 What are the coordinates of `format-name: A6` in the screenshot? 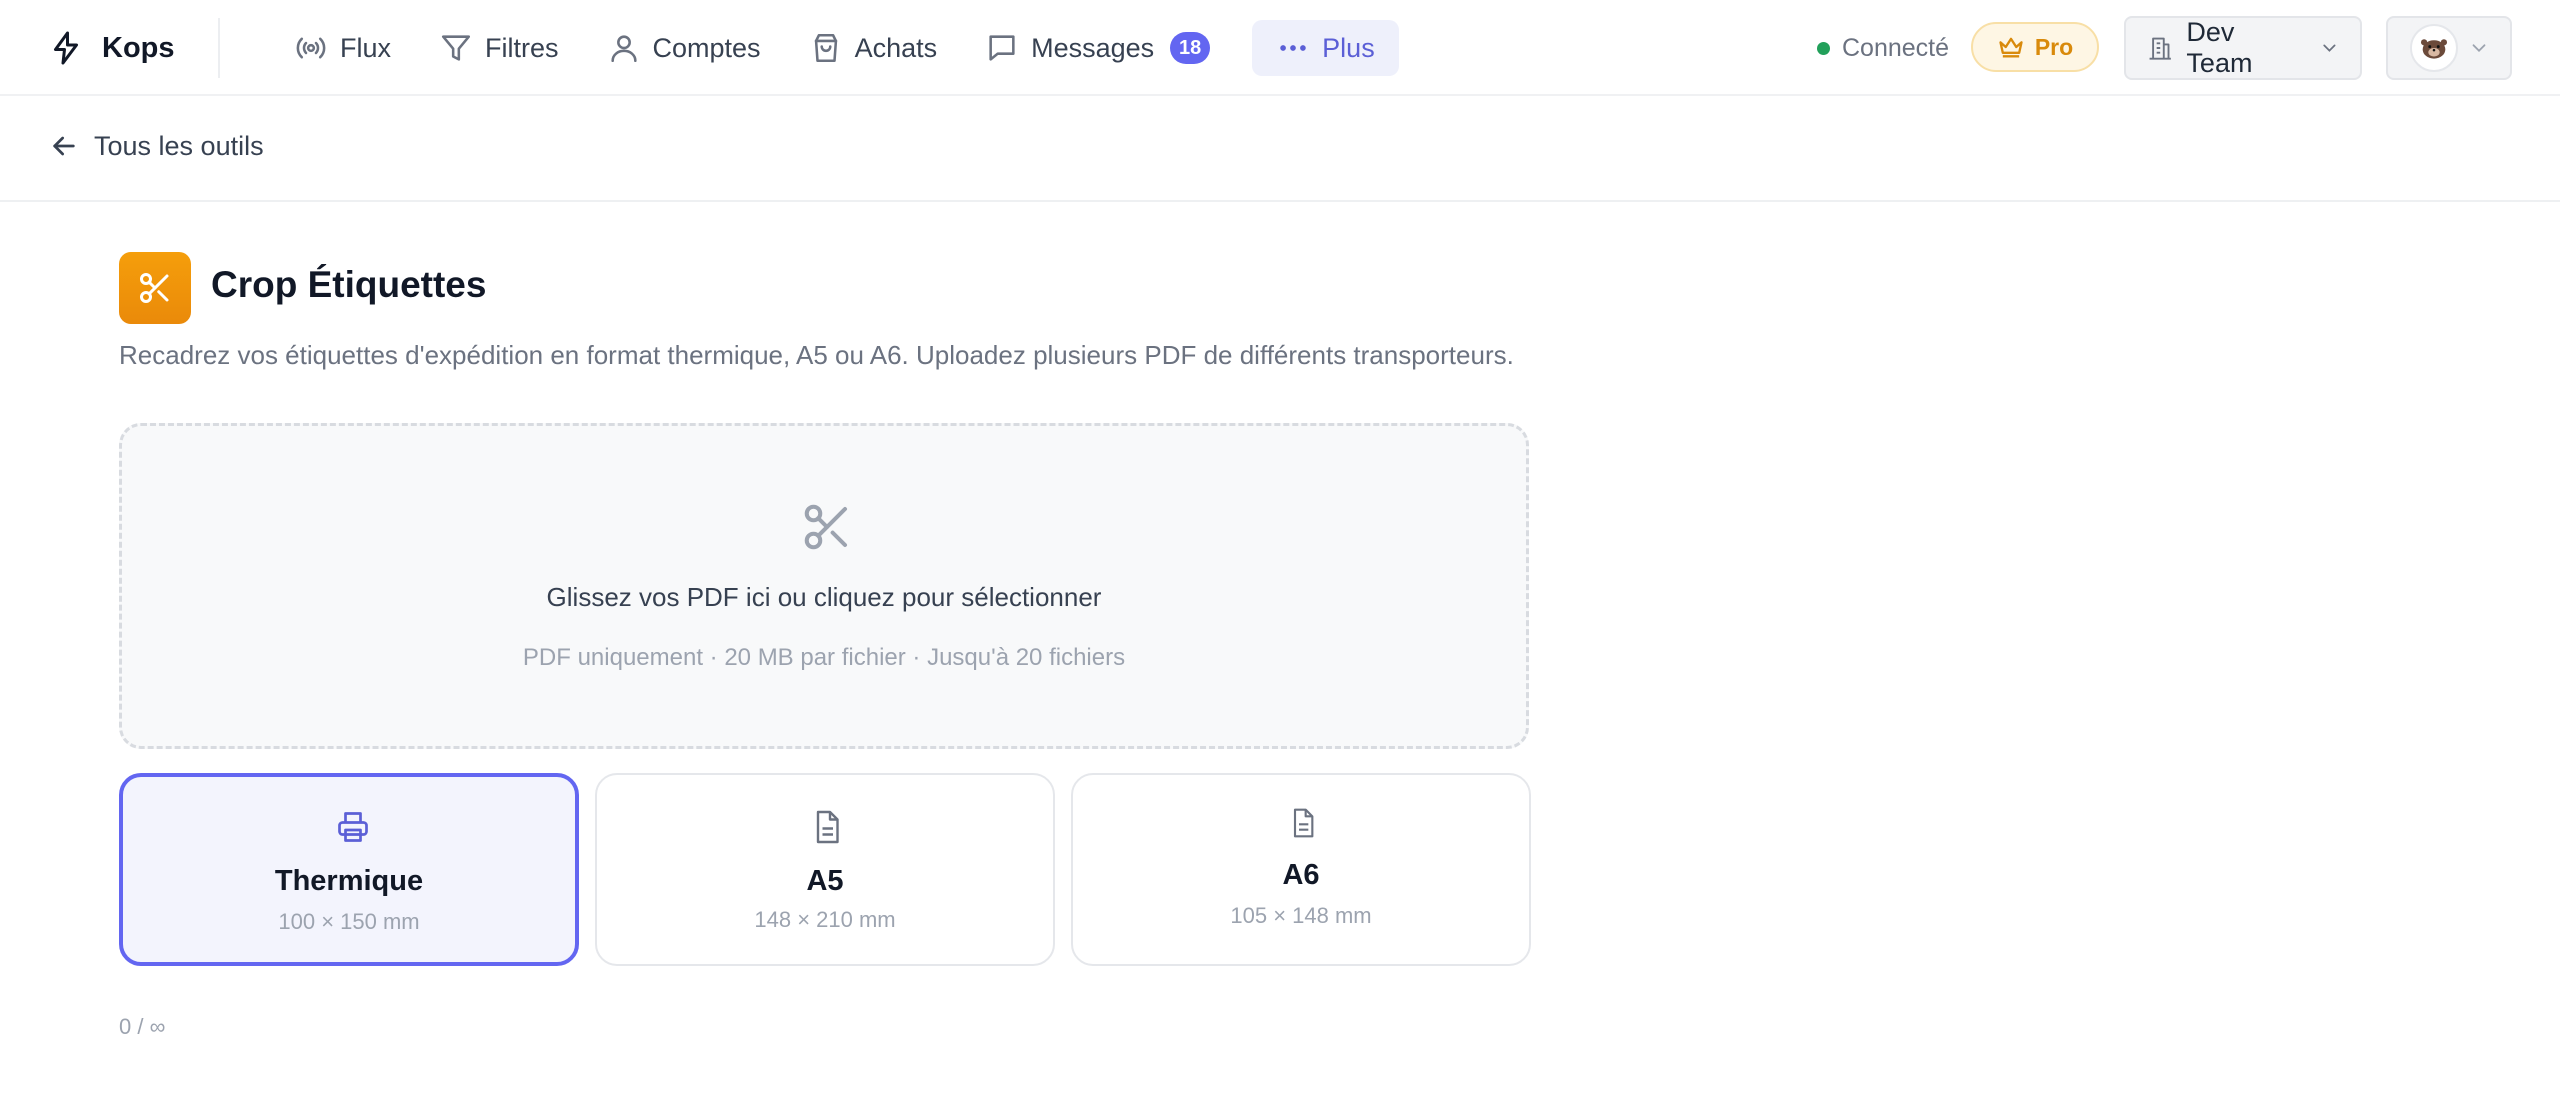 It's located at (1301, 875).